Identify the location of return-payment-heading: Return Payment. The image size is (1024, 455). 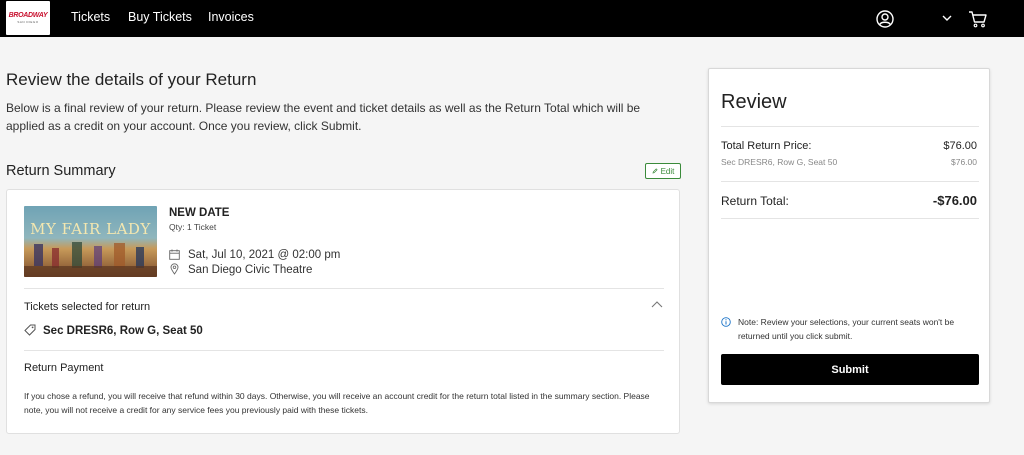
(64, 368).